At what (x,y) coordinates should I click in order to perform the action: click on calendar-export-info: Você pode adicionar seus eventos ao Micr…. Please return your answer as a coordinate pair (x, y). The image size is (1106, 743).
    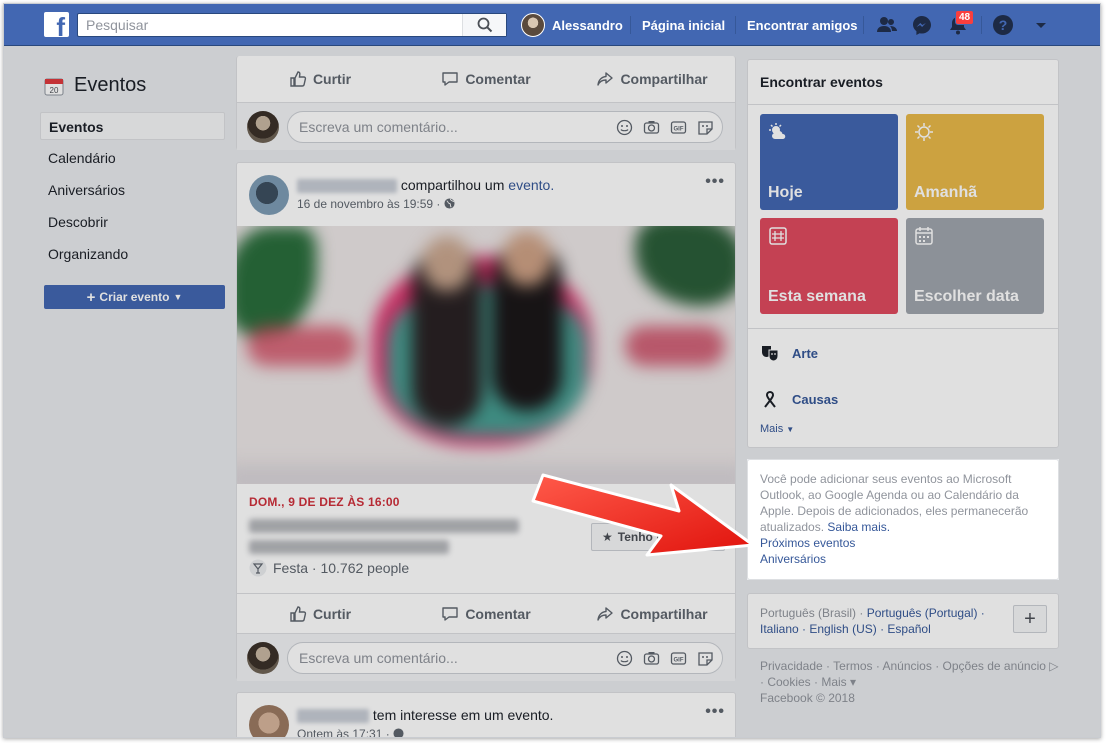
    Looking at the image, I should click on (903, 519).